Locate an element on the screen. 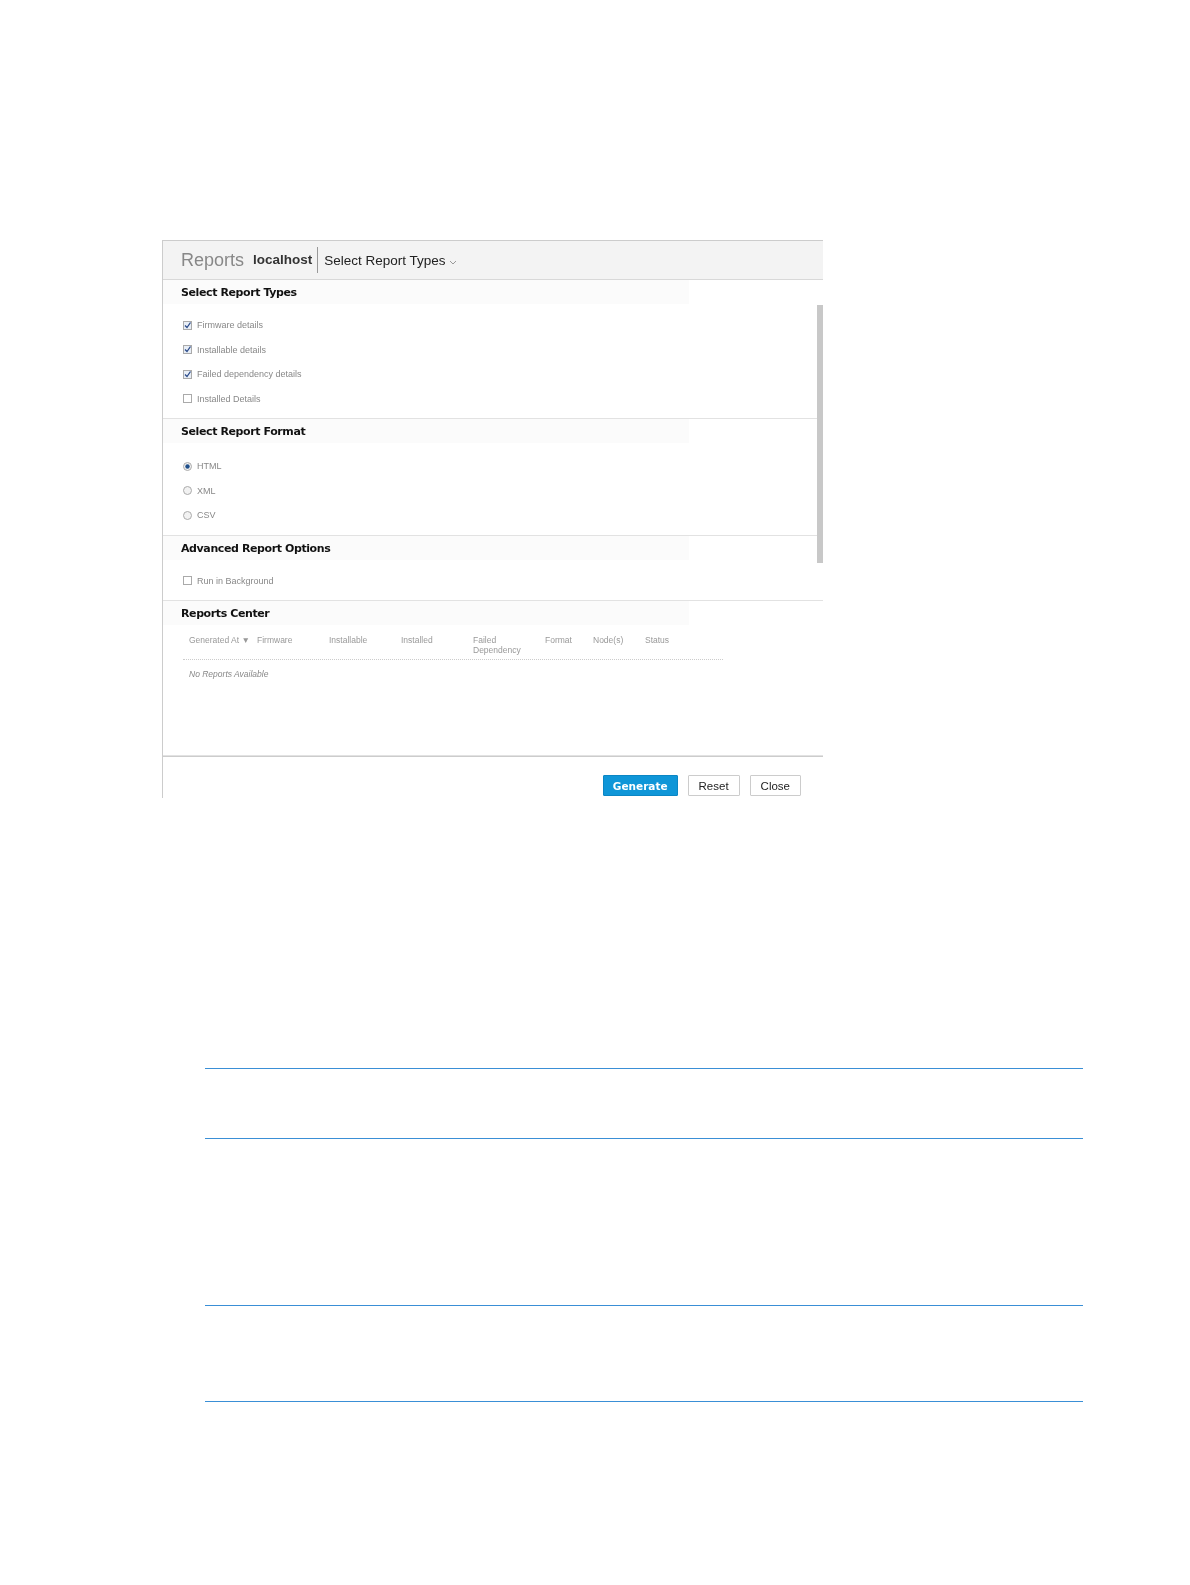  column-header: Installed is located at coordinates (437, 640).